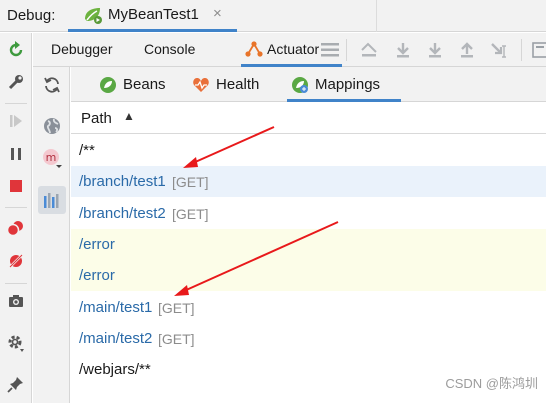  I want to click on pin-icon, so click(16, 384).